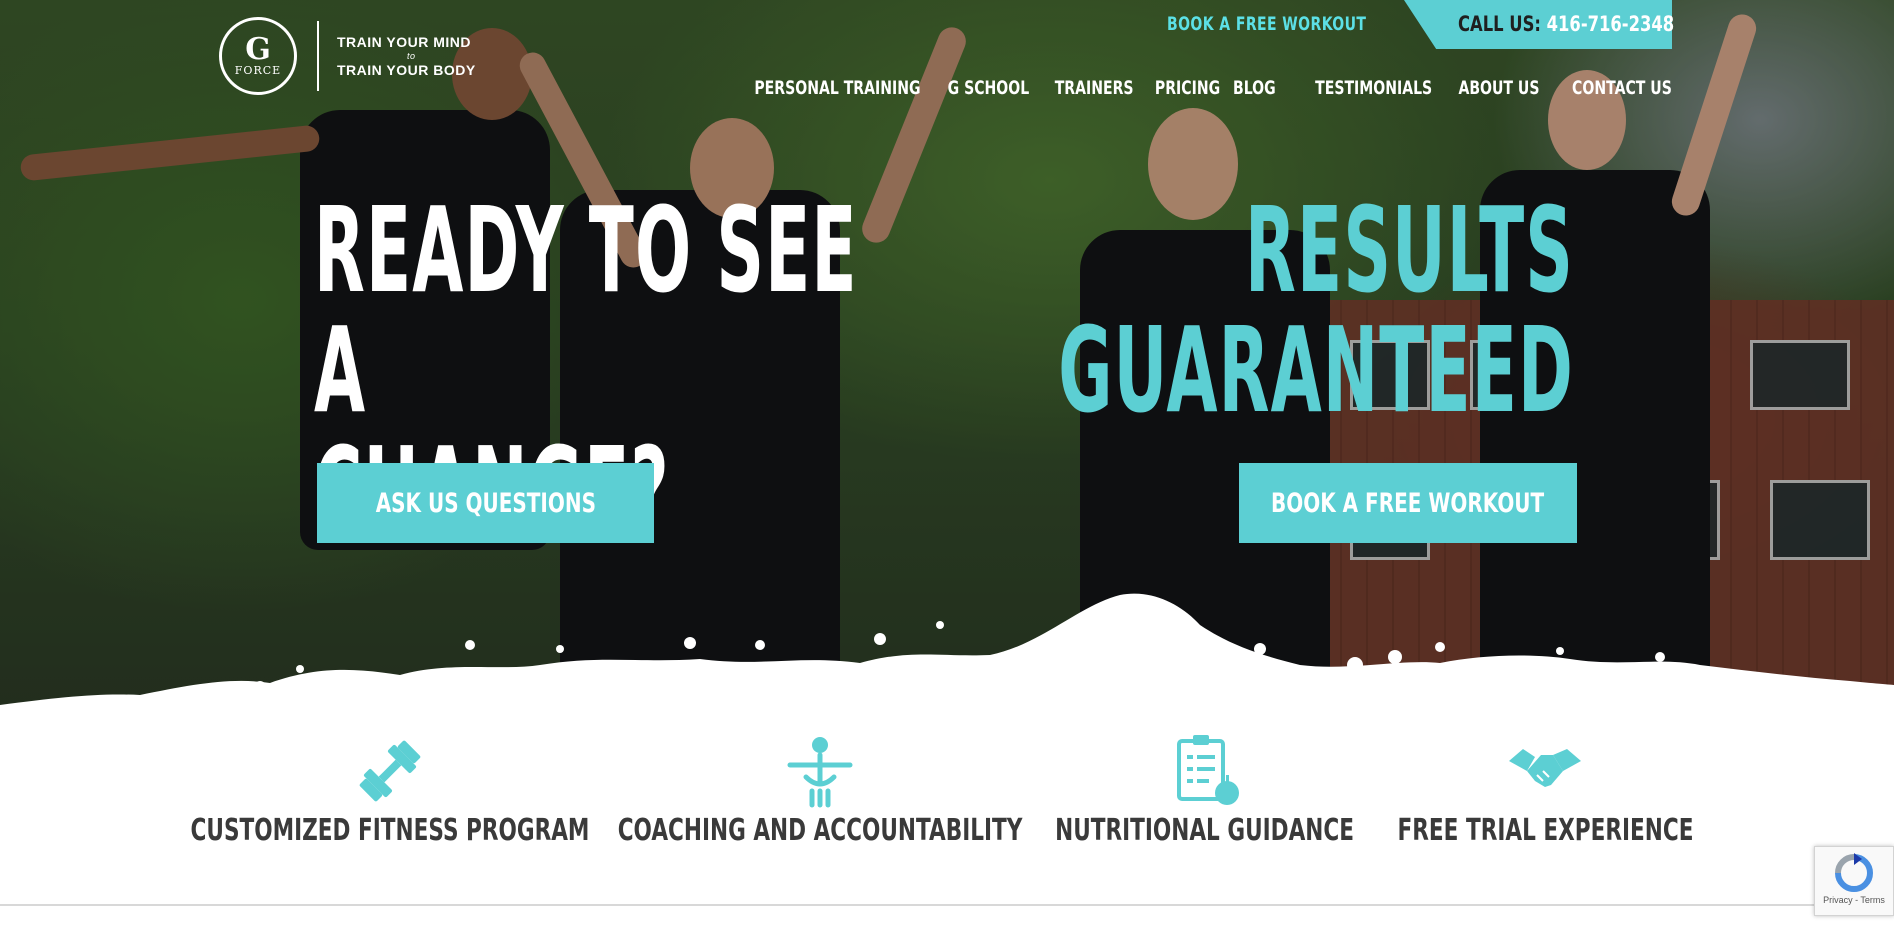 This screenshot has height=927, width=1894. I want to click on section-divider, so click(947, 905).